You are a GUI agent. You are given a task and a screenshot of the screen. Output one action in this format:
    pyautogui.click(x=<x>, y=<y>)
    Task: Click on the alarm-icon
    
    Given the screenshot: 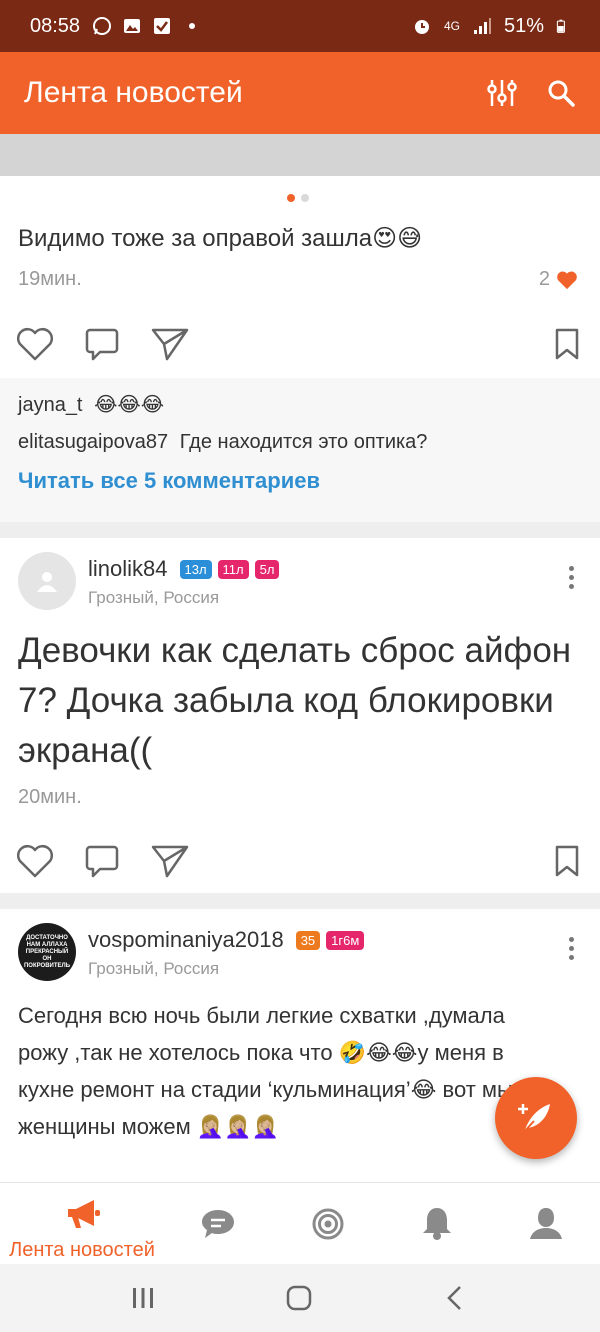 What is the action you would take?
    pyautogui.click(x=421, y=27)
    